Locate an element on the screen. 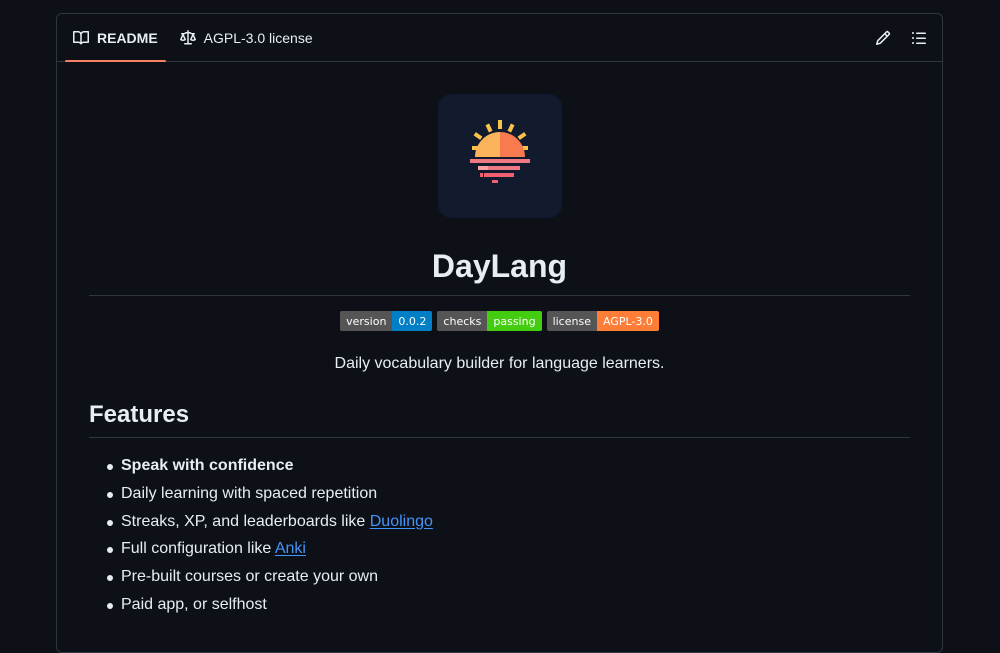  feature-text: Daily learning with spaced repetition is located at coordinates (249, 493).